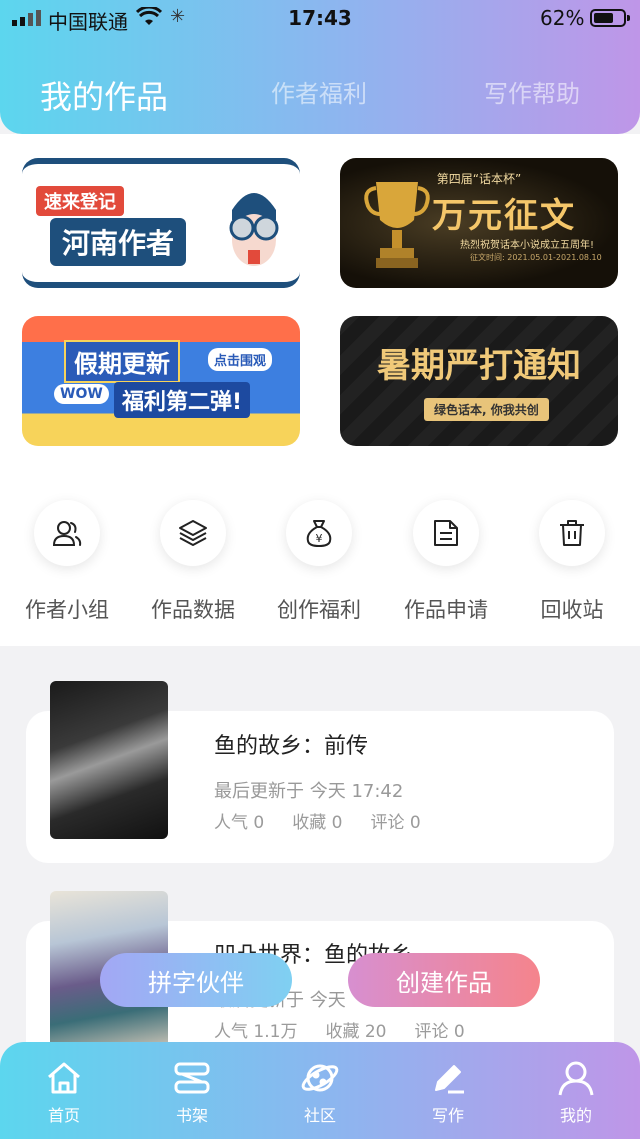 The height and width of the screenshot is (1139, 640). Describe the element at coordinates (63, 1115) in the screenshot. I see `nav-label: 首页` at that location.